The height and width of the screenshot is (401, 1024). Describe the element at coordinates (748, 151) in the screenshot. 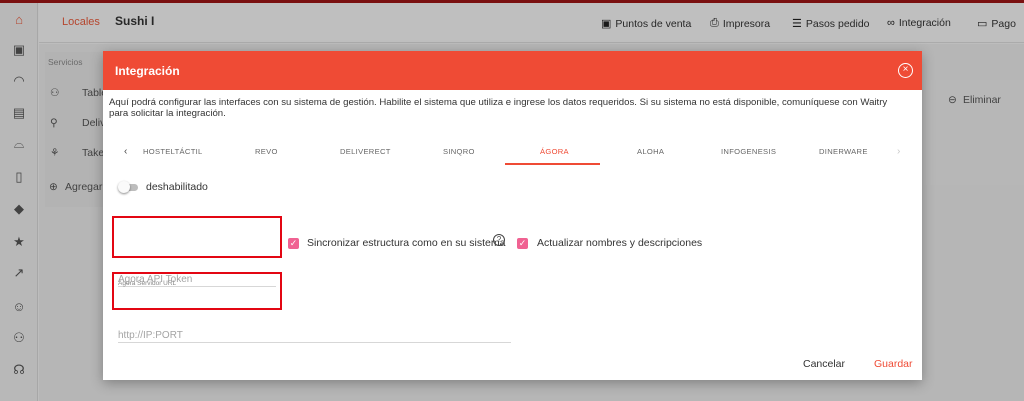

I see `tab-infogenesis: INFOGENESIS` at that location.